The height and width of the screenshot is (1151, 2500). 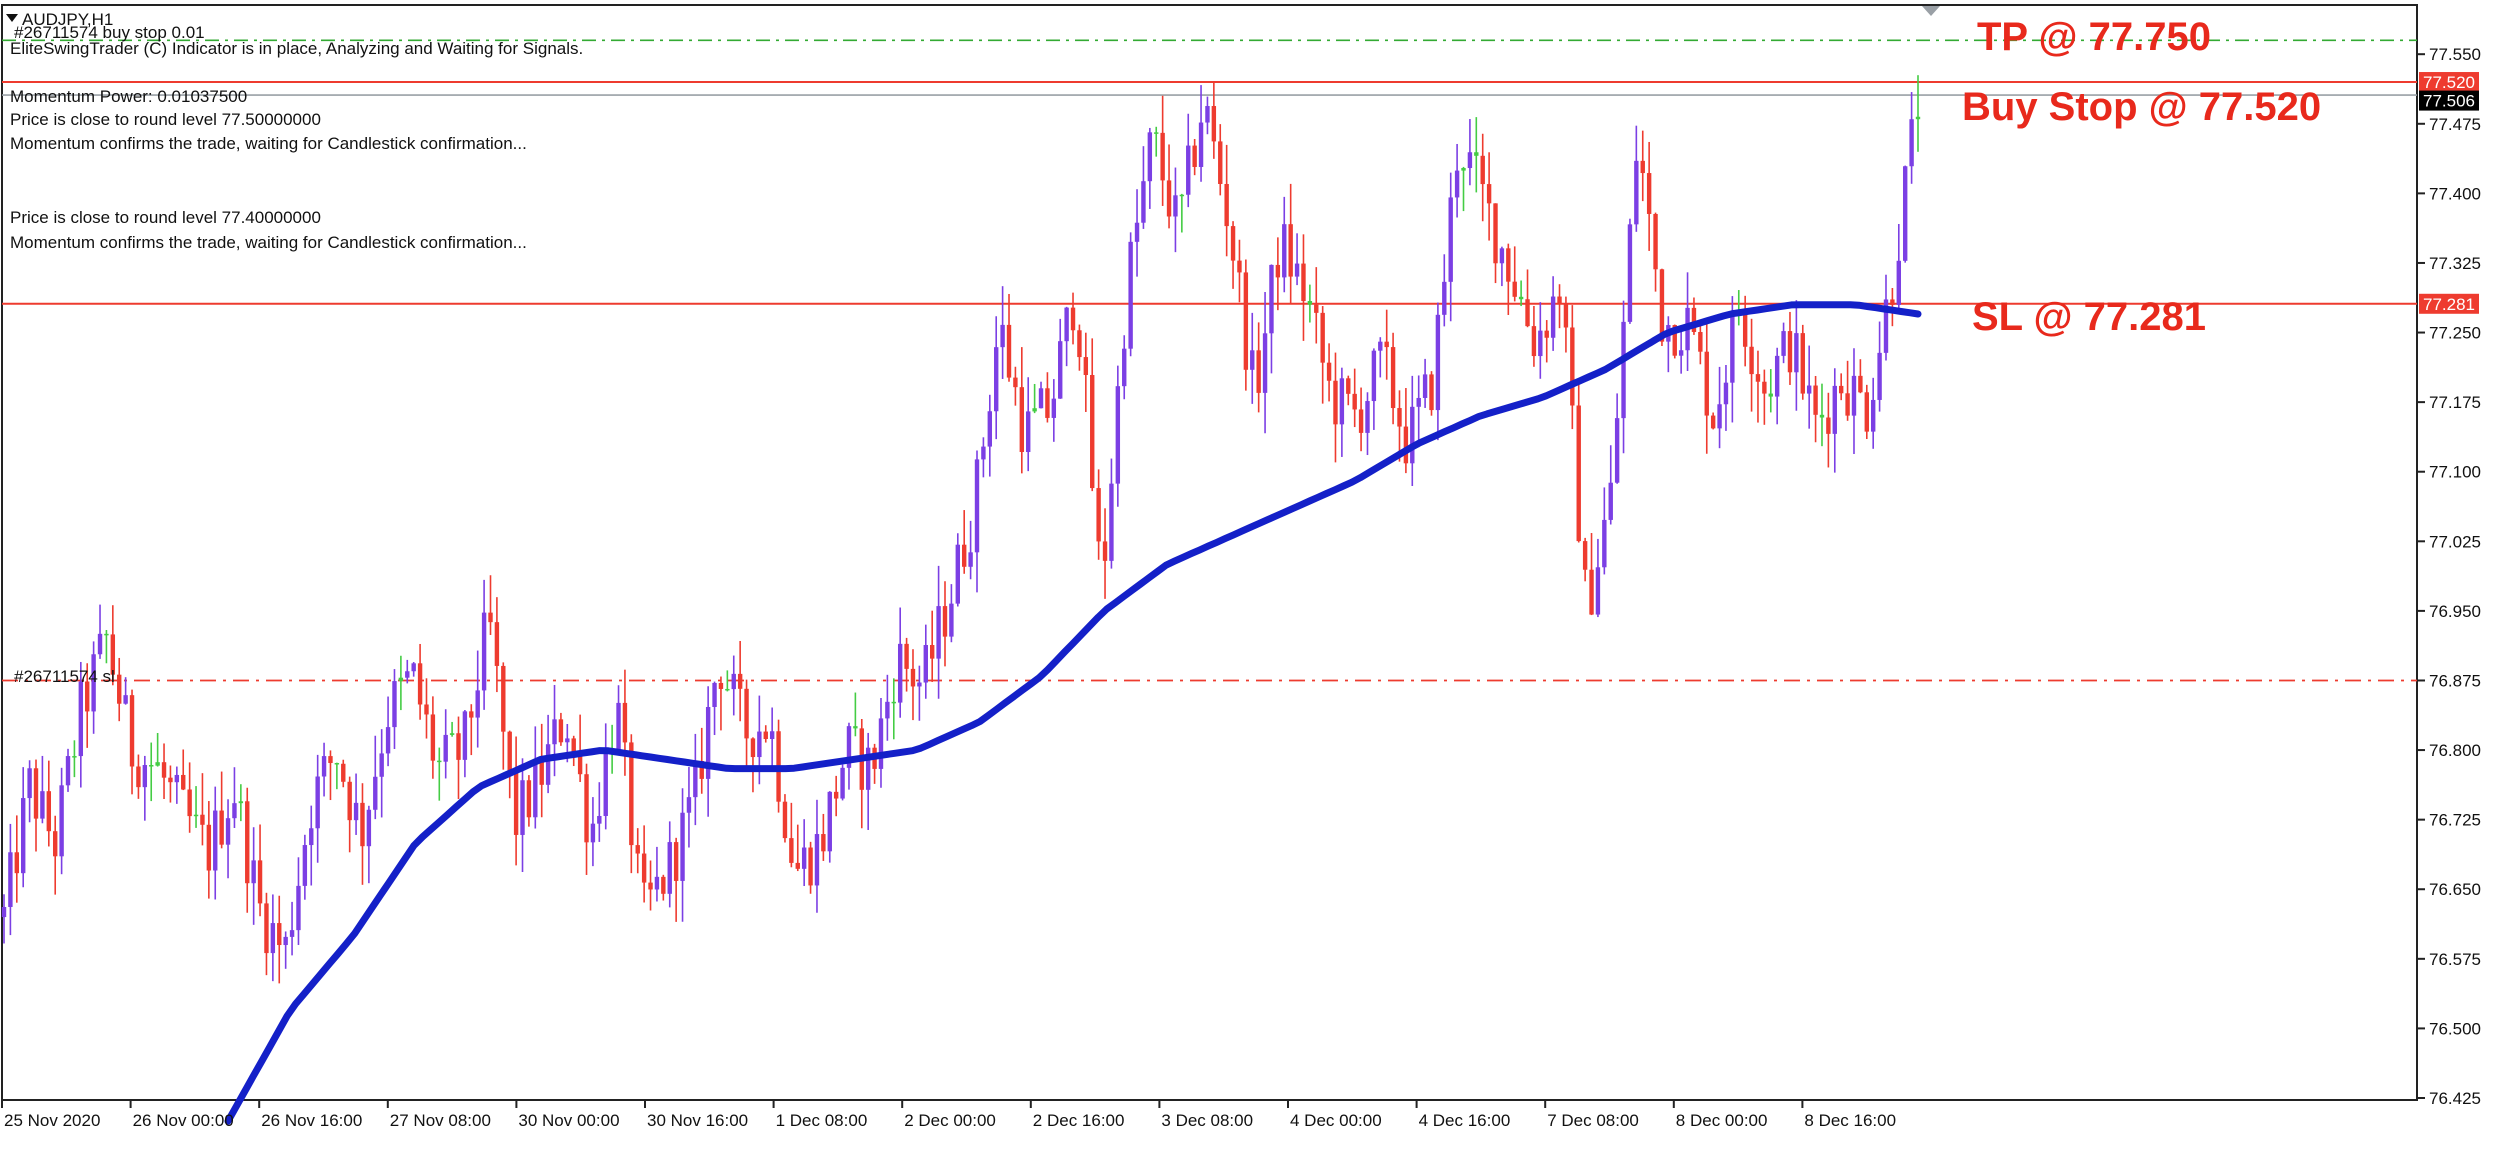 What do you see at coordinates (2455, 1098) in the screenshot?
I see `y-tick-label: 76.425` at bounding box center [2455, 1098].